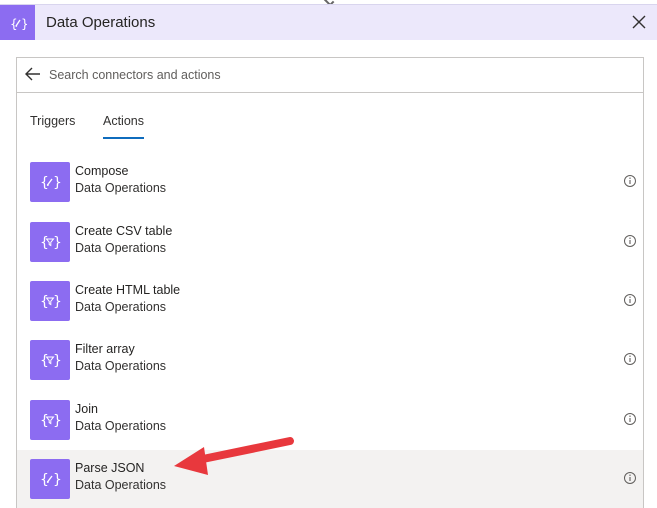  I want to click on back-arrow-icon, so click(32, 74).